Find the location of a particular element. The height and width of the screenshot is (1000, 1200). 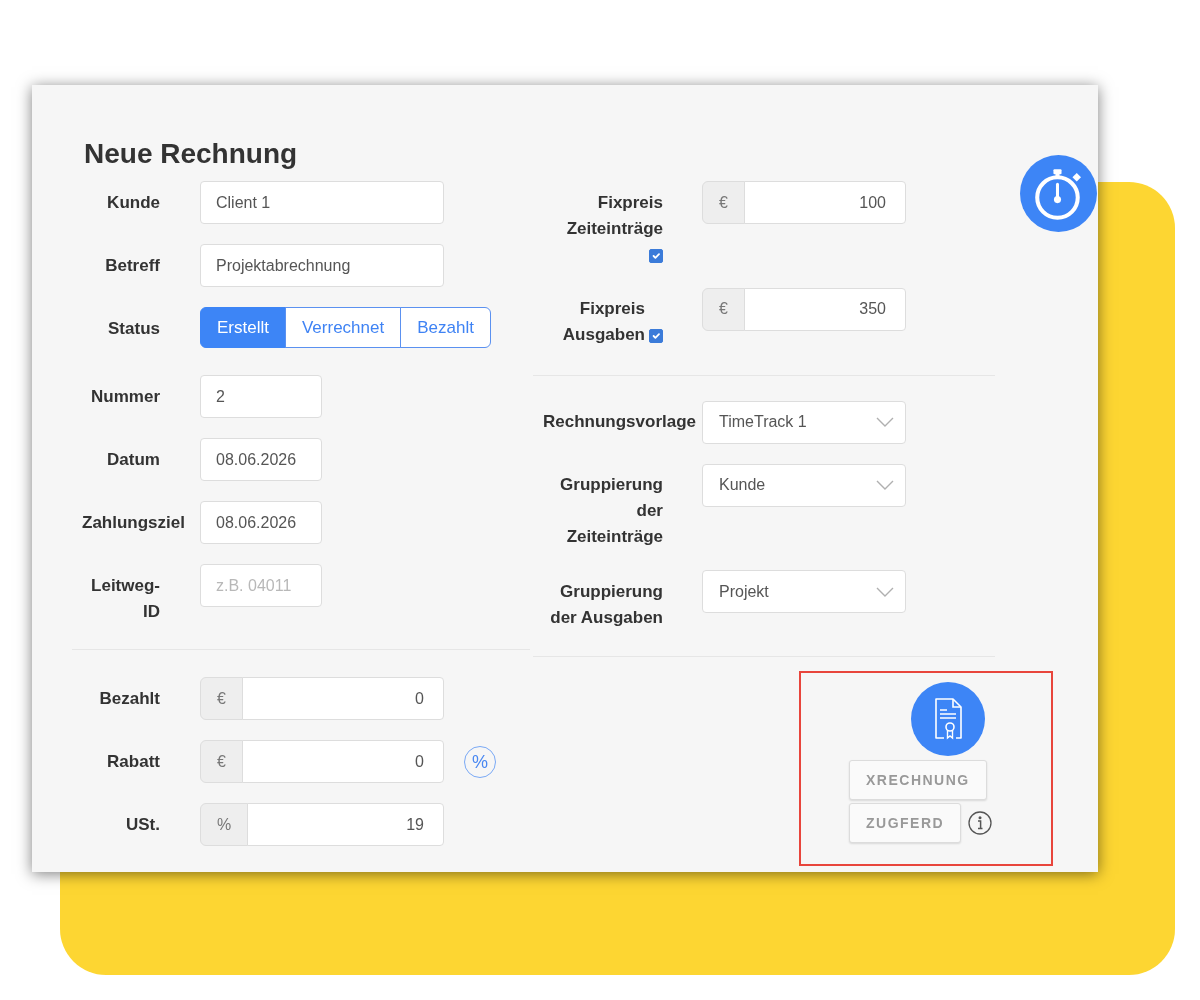

input-field: 2 is located at coordinates (261, 397).